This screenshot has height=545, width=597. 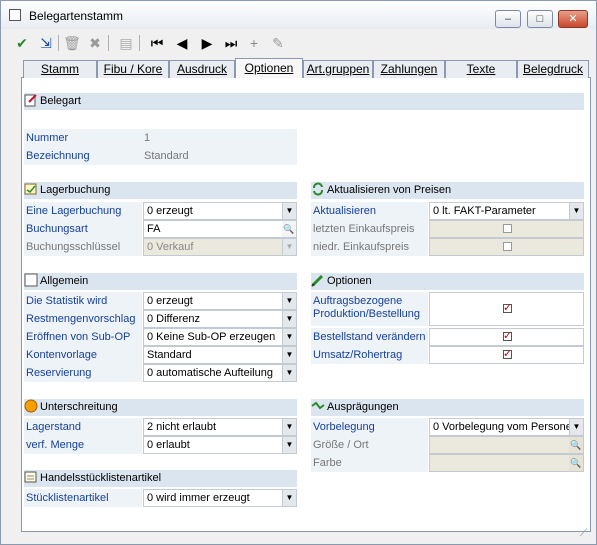 What do you see at coordinates (586, 534) in the screenshot?
I see `resize-grip-icon: ⟋` at bounding box center [586, 534].